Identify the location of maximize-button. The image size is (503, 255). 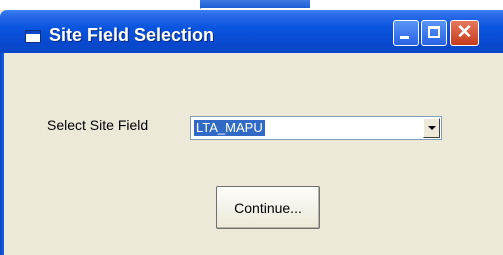
(434, 33).